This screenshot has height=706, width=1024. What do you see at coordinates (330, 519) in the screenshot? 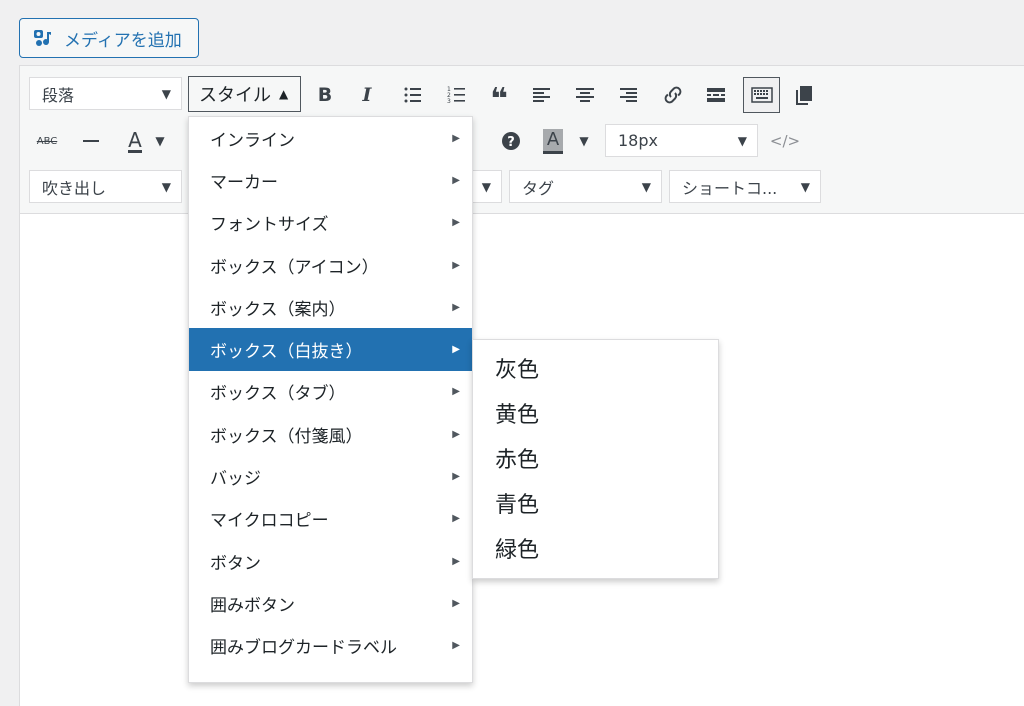
I see `menu-item-microcopy: マイクロコピー ▶` at bounding box center [330, 519].